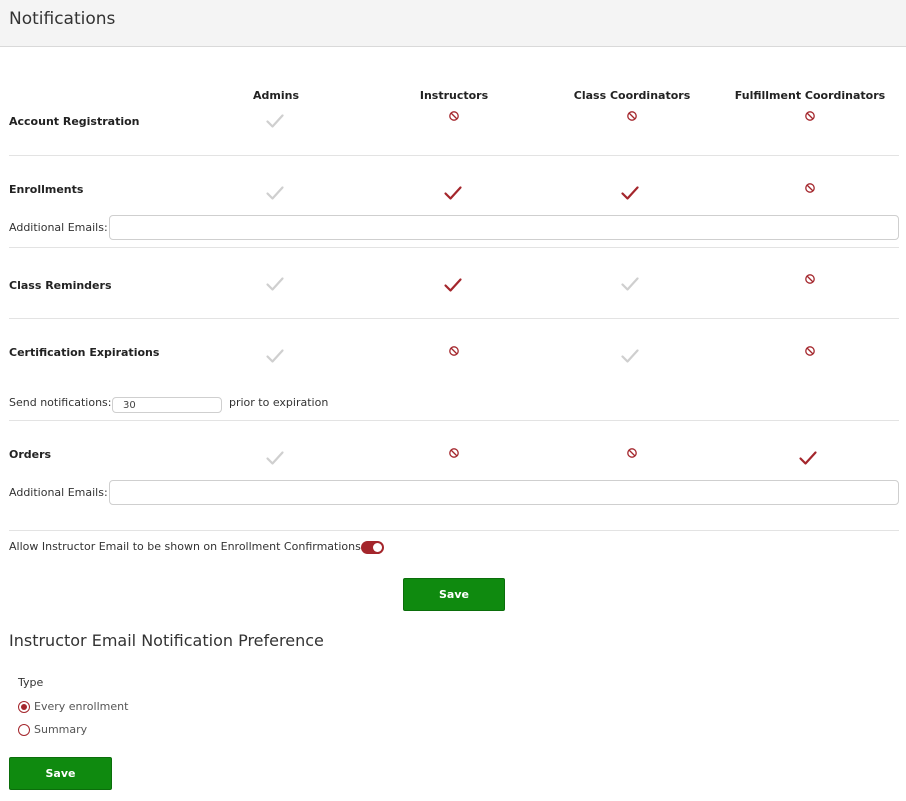 This screenshot has width=906, height=801. I want to click on cell-account-registration-fulfillment-coordinators, so click(810, 116).